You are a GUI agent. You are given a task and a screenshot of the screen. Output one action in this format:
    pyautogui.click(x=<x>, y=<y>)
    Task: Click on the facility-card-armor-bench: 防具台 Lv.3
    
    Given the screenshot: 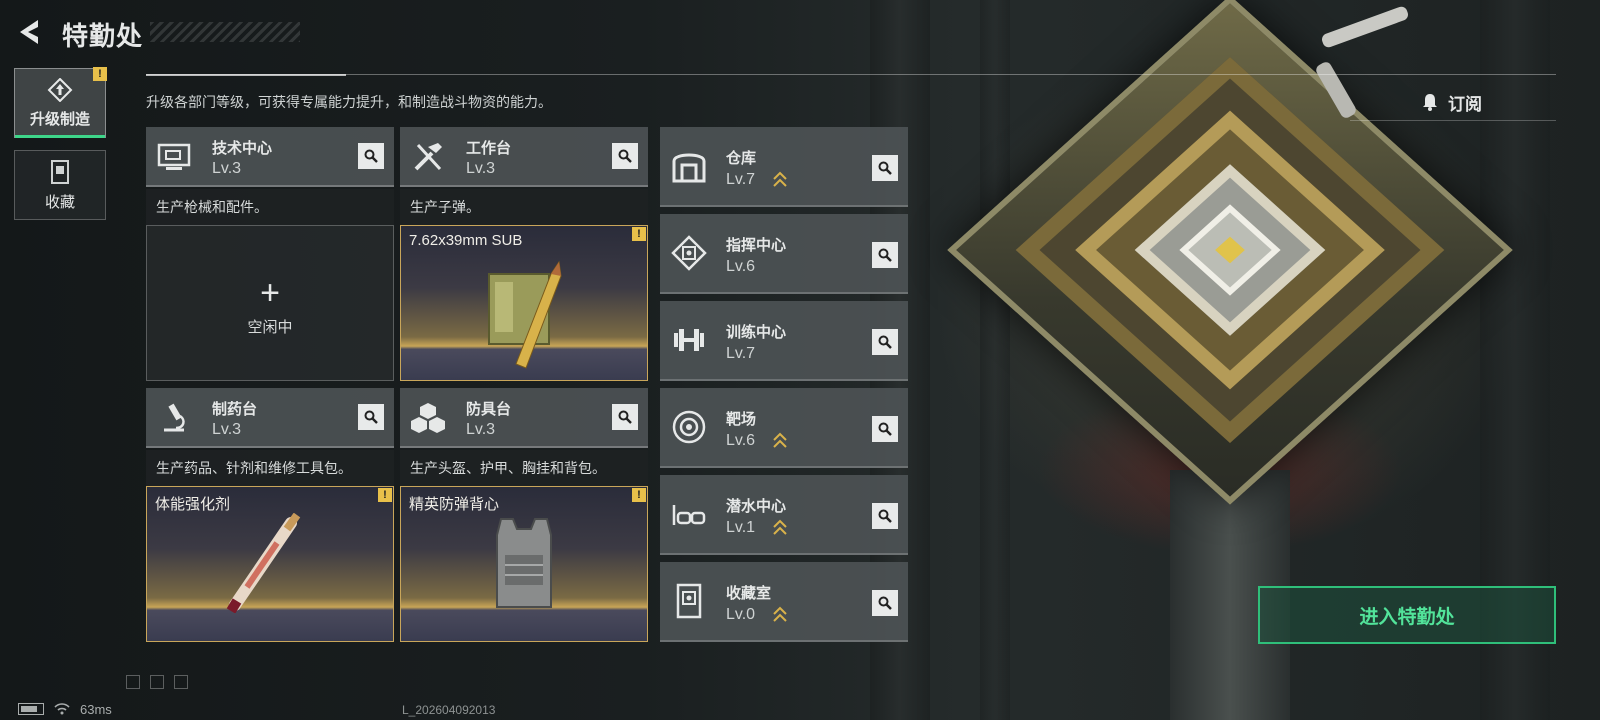 What is the action you would take?
    pyautogui.click(x=524, y=418)
    